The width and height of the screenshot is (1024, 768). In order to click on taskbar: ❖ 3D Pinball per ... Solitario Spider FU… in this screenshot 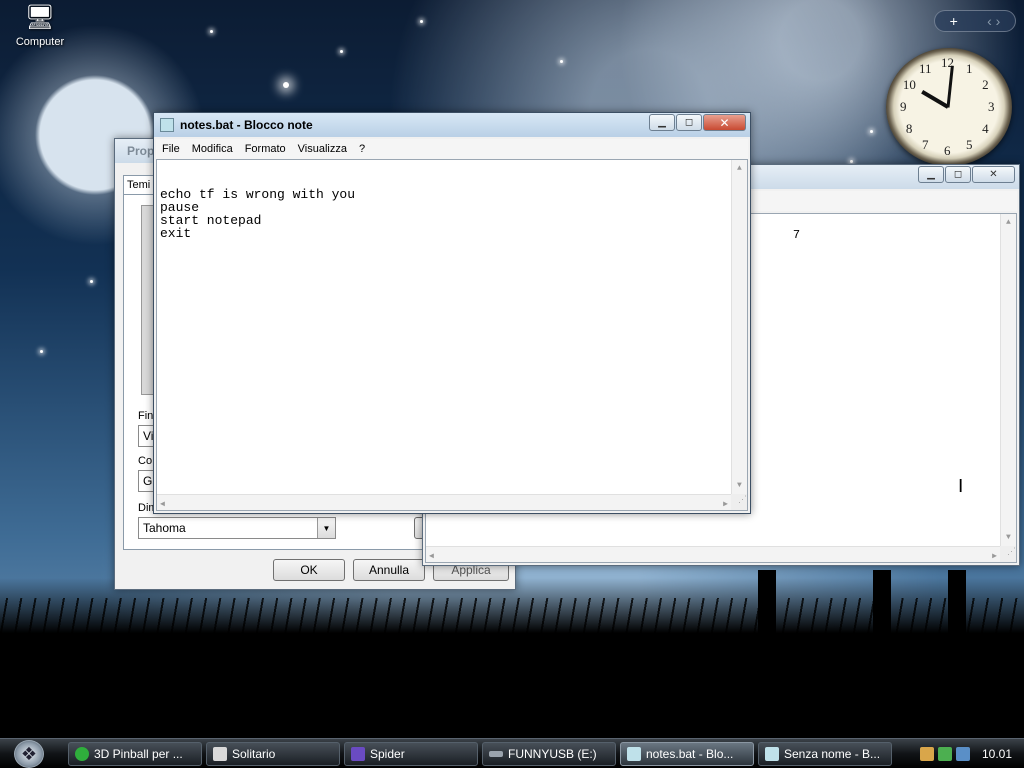, I will do `click(512, 753)`.